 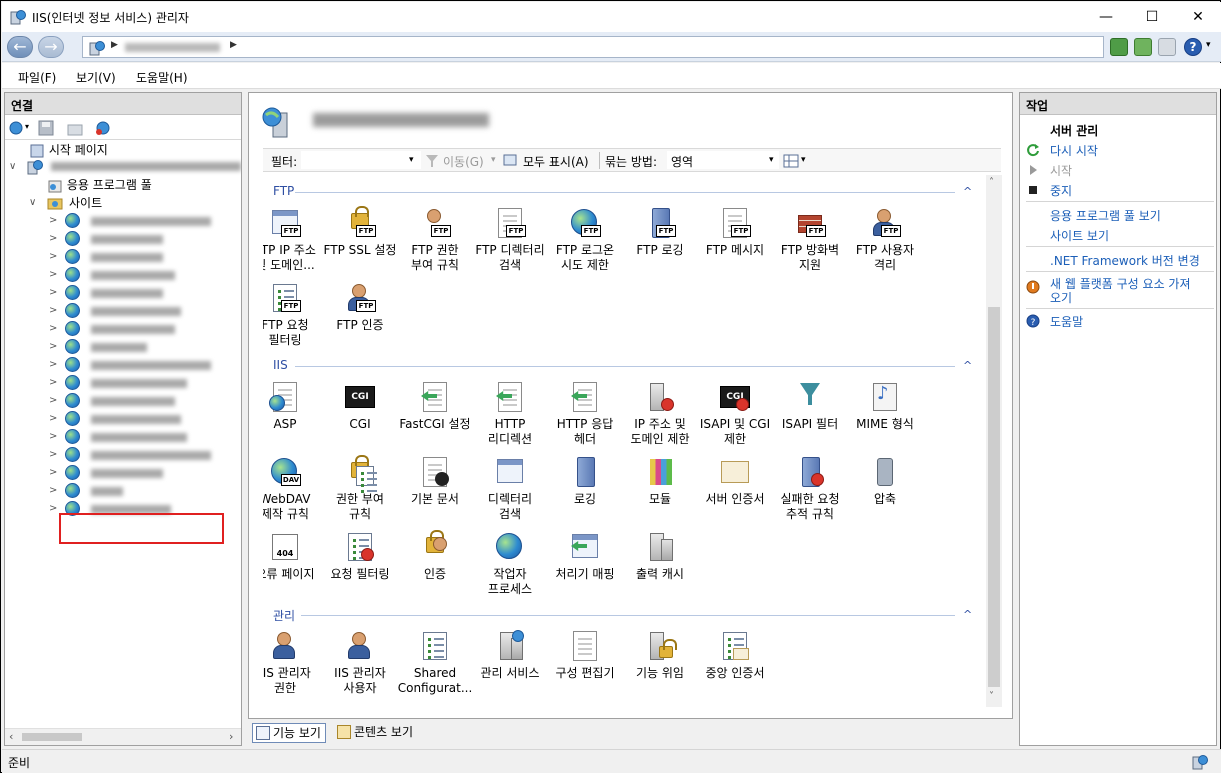 I want to click on feature-cgi: CGI CGI, so click(x=360, y=406).